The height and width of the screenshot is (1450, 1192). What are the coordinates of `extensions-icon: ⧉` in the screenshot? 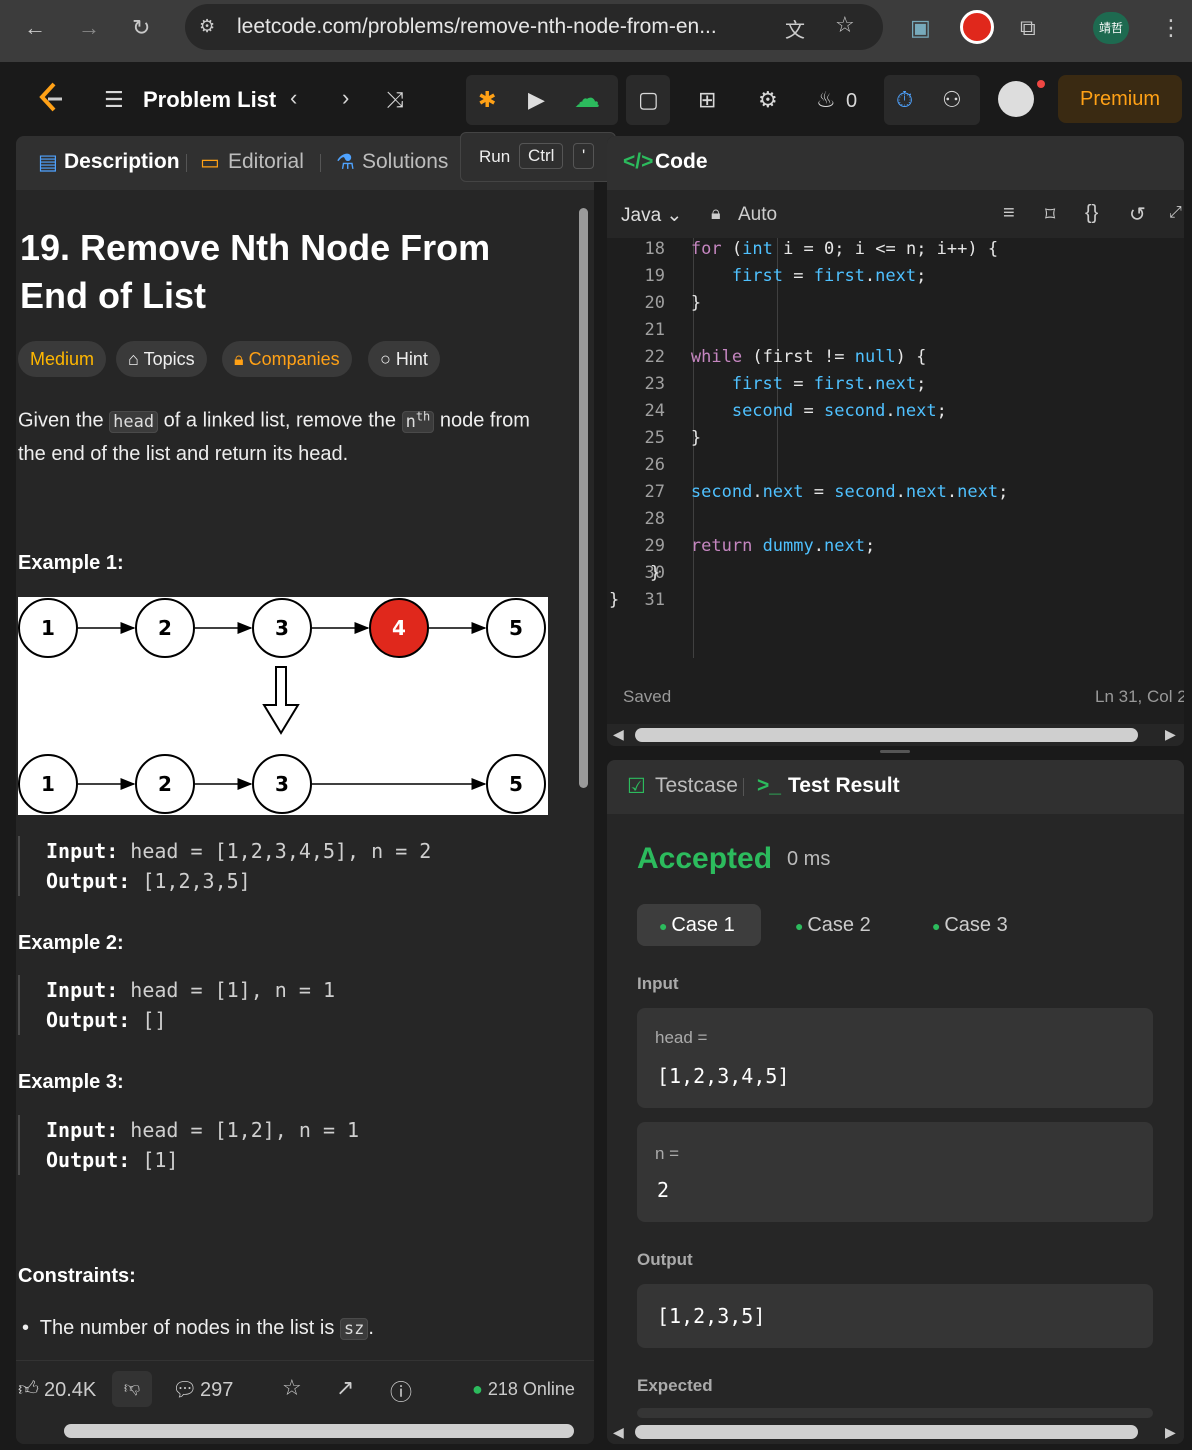 It's located at (1028, 28).